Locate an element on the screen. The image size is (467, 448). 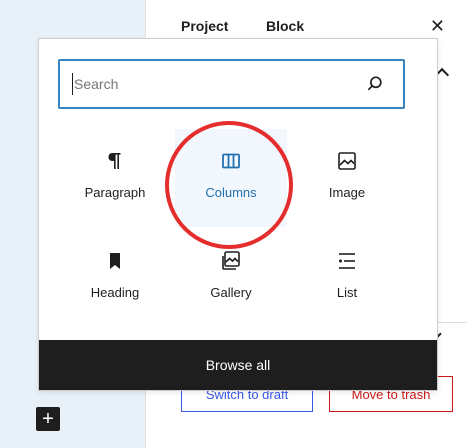
search-box is located at coordinates (231, 84).